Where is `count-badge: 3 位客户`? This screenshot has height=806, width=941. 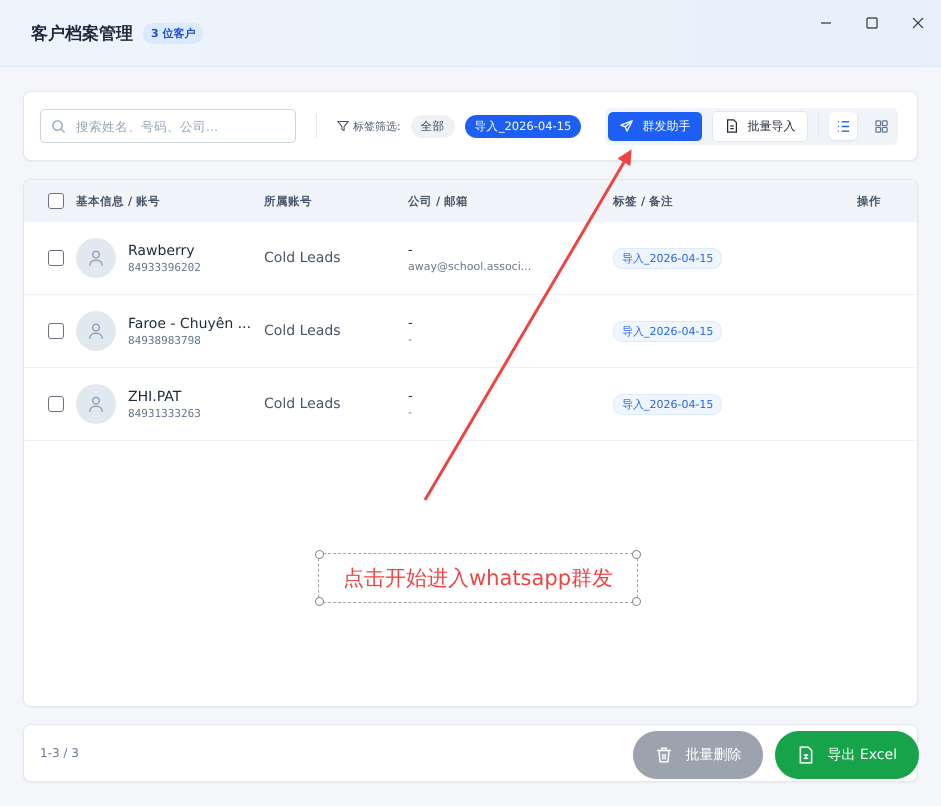
count-badge: 3 位客户 is located at coordinates (173, 33).